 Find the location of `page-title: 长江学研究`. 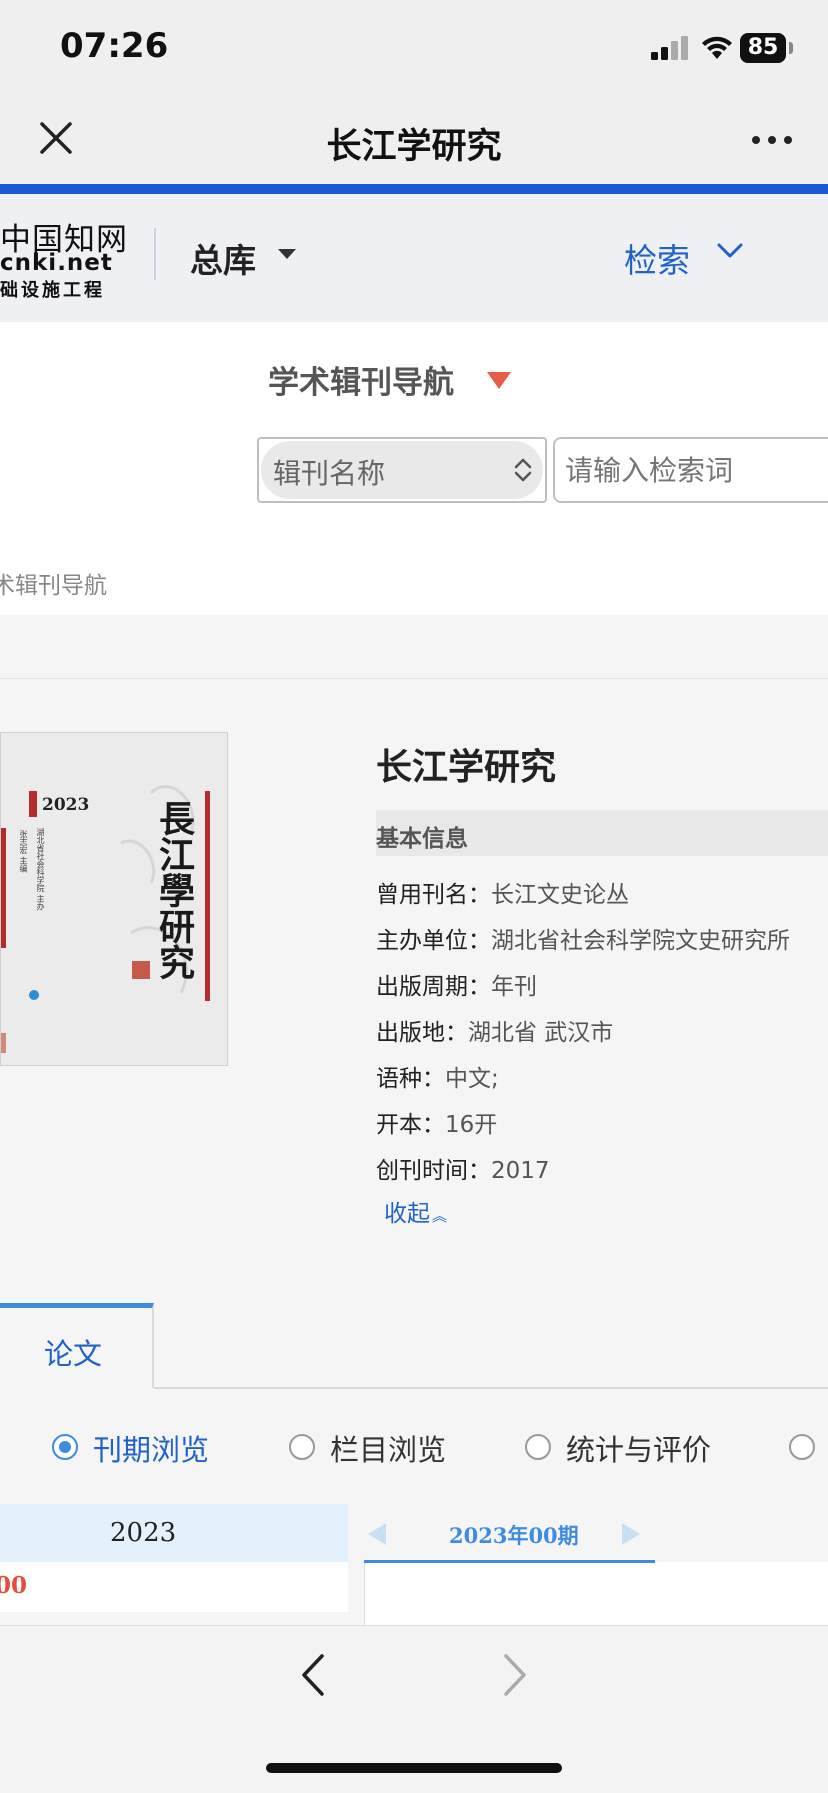

page-title: 长江学研究 is located at coordinates (414, 147).